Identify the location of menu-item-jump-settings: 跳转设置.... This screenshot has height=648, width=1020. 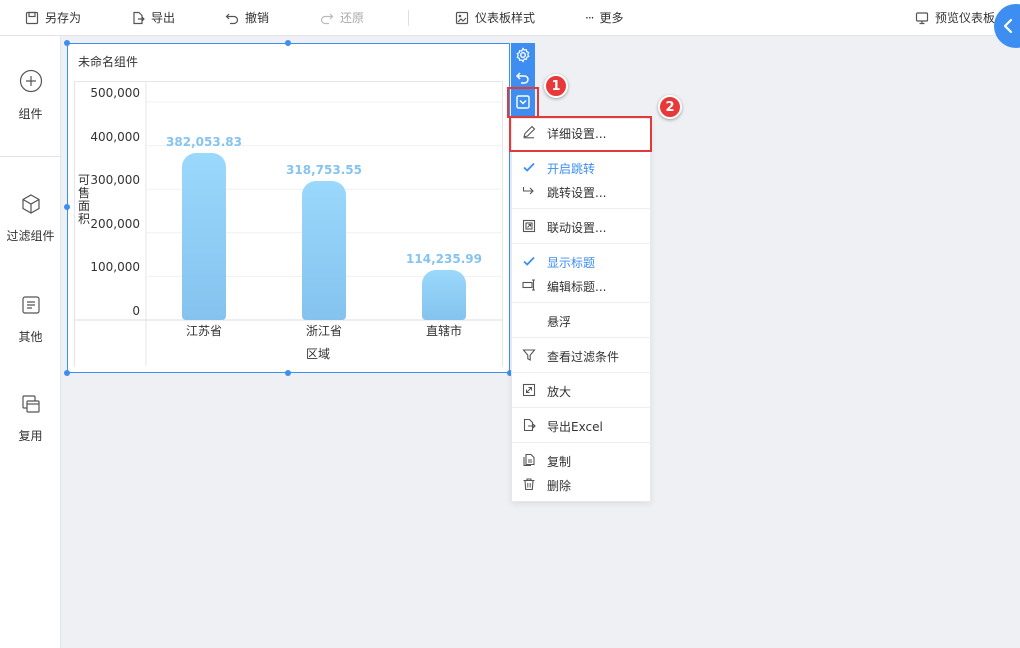
(581, 191).